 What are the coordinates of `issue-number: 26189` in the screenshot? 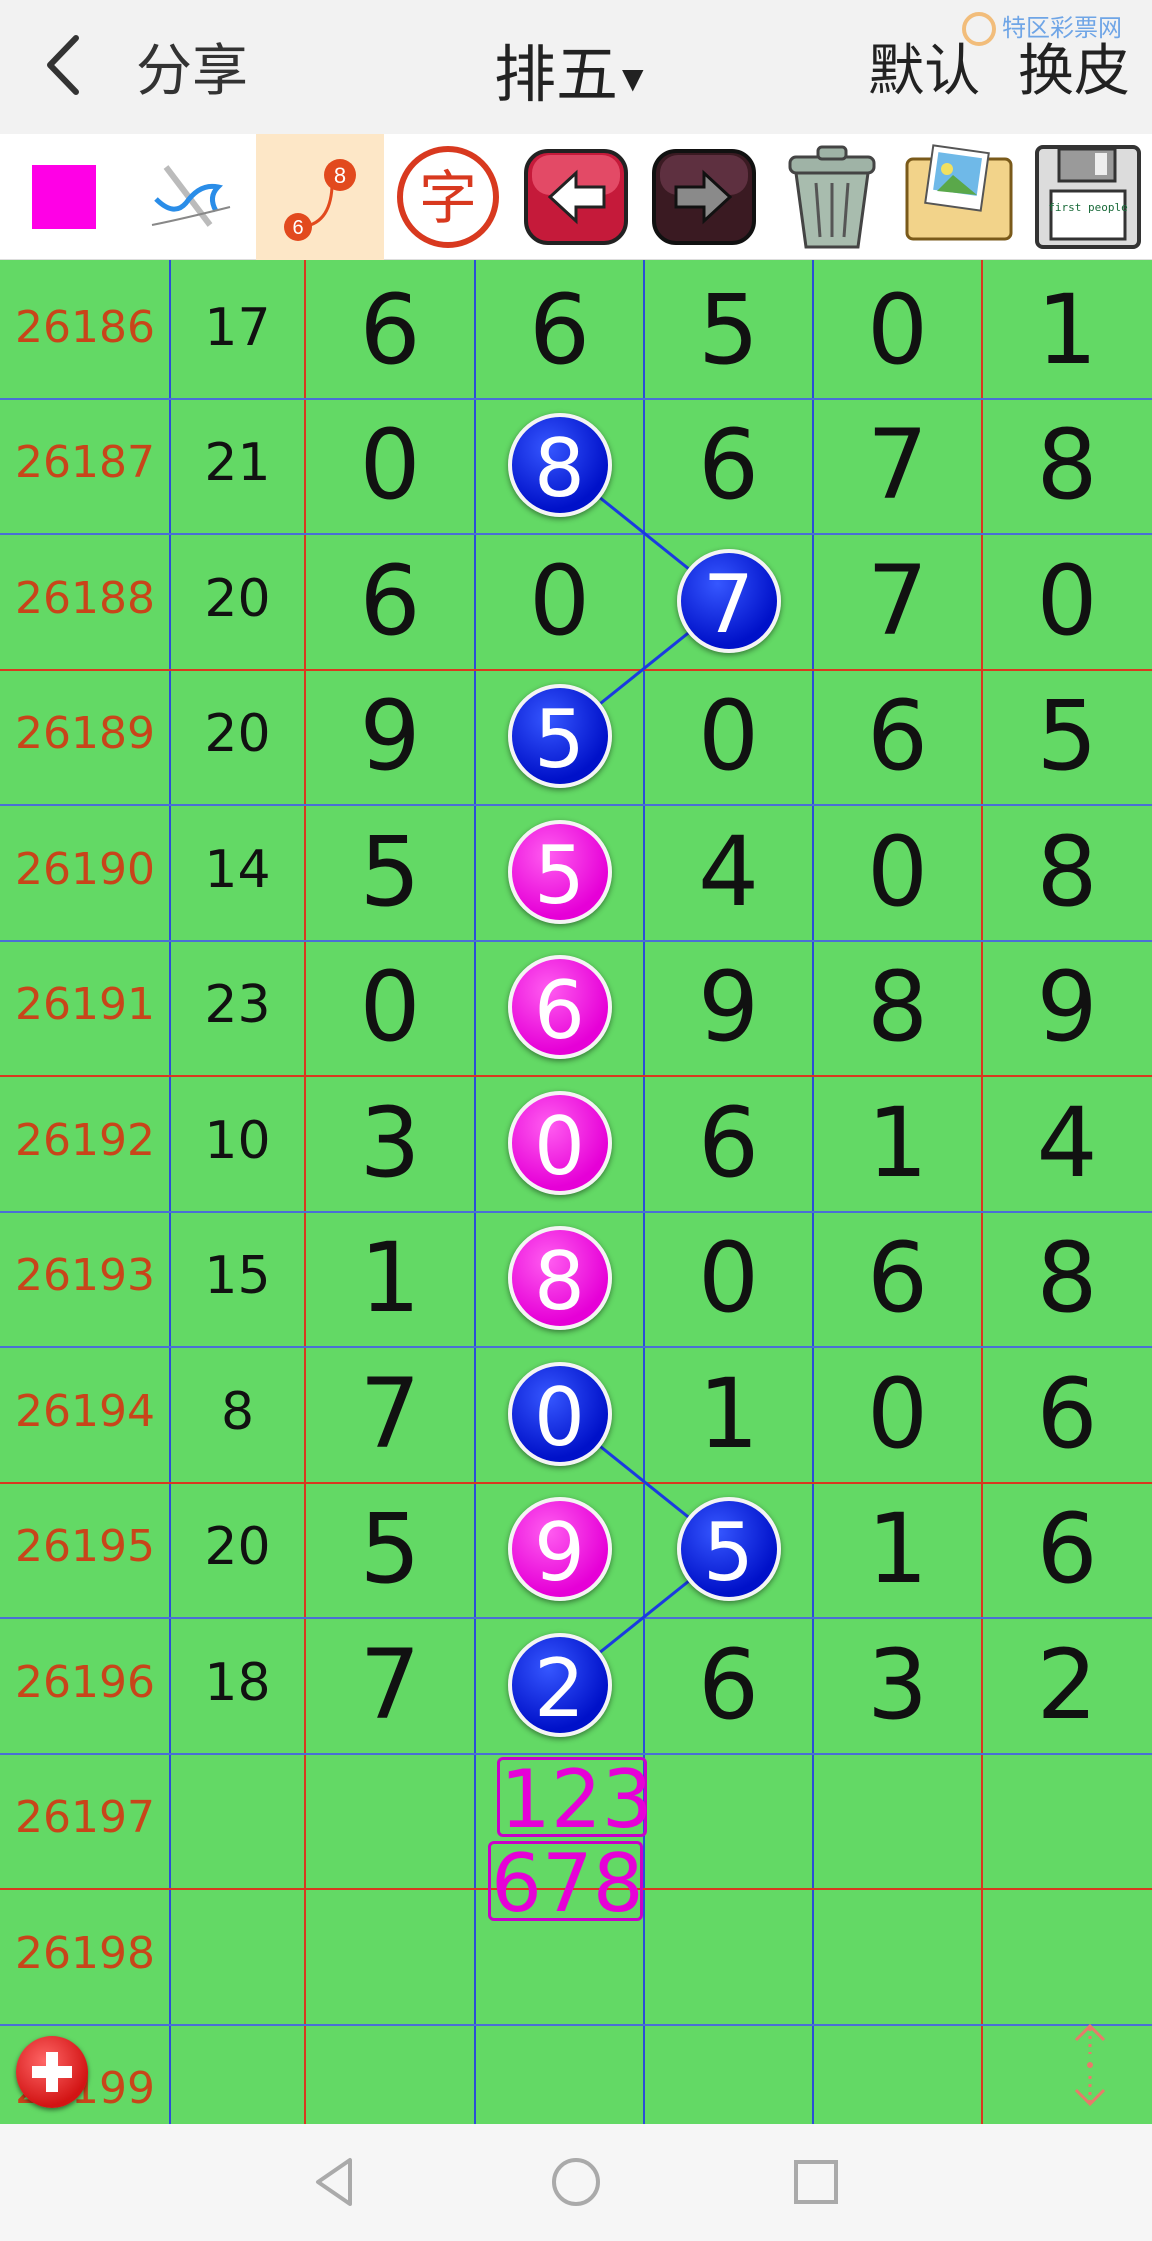 It's located at (85, 734).